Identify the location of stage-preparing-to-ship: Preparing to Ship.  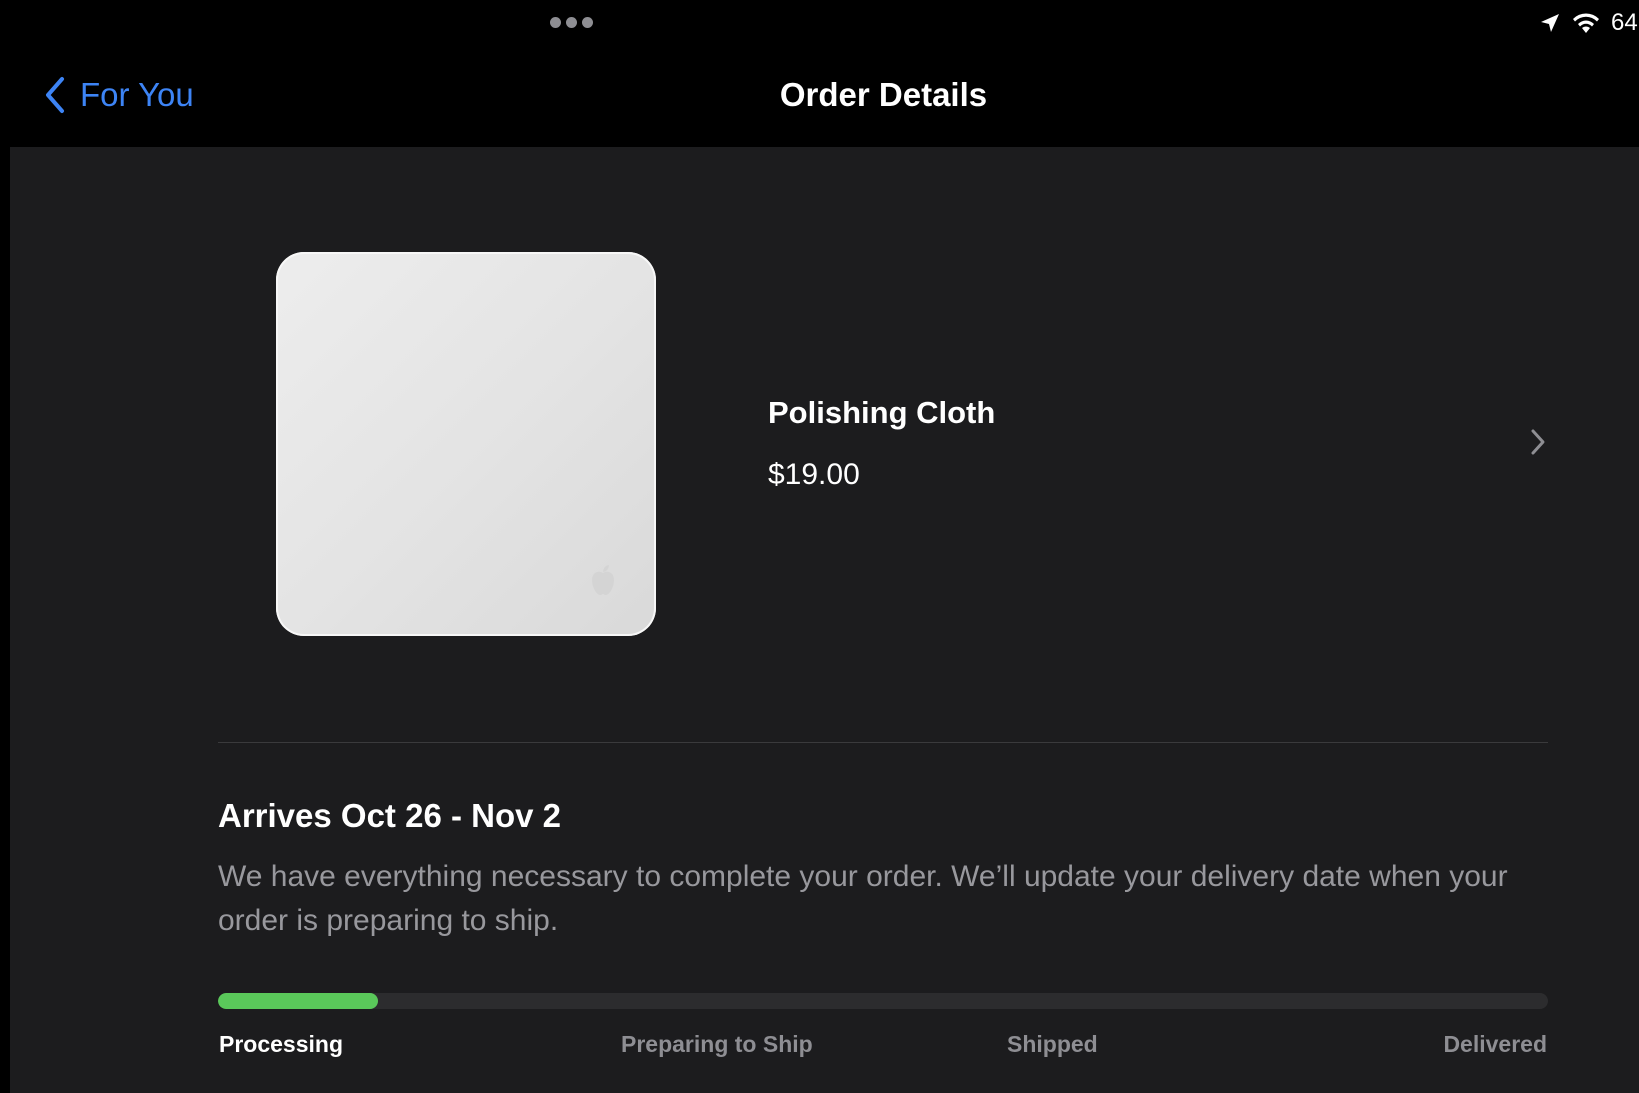
(717, 1044).